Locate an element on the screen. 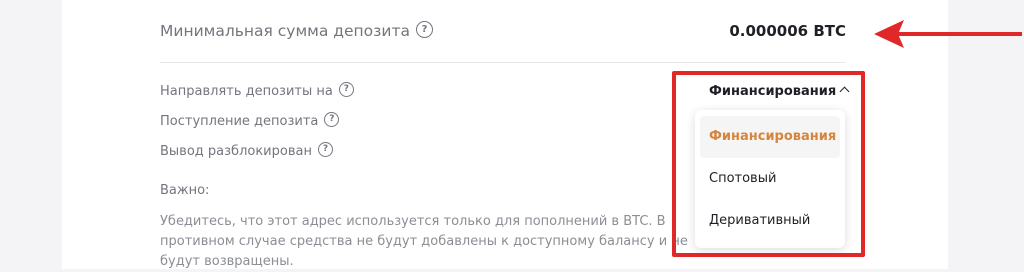 Image resolution: width=1024 pixels, height=272 pixels. min-deposit-label: Минимальная сумма депозита? is located at coordinates (296, 30).